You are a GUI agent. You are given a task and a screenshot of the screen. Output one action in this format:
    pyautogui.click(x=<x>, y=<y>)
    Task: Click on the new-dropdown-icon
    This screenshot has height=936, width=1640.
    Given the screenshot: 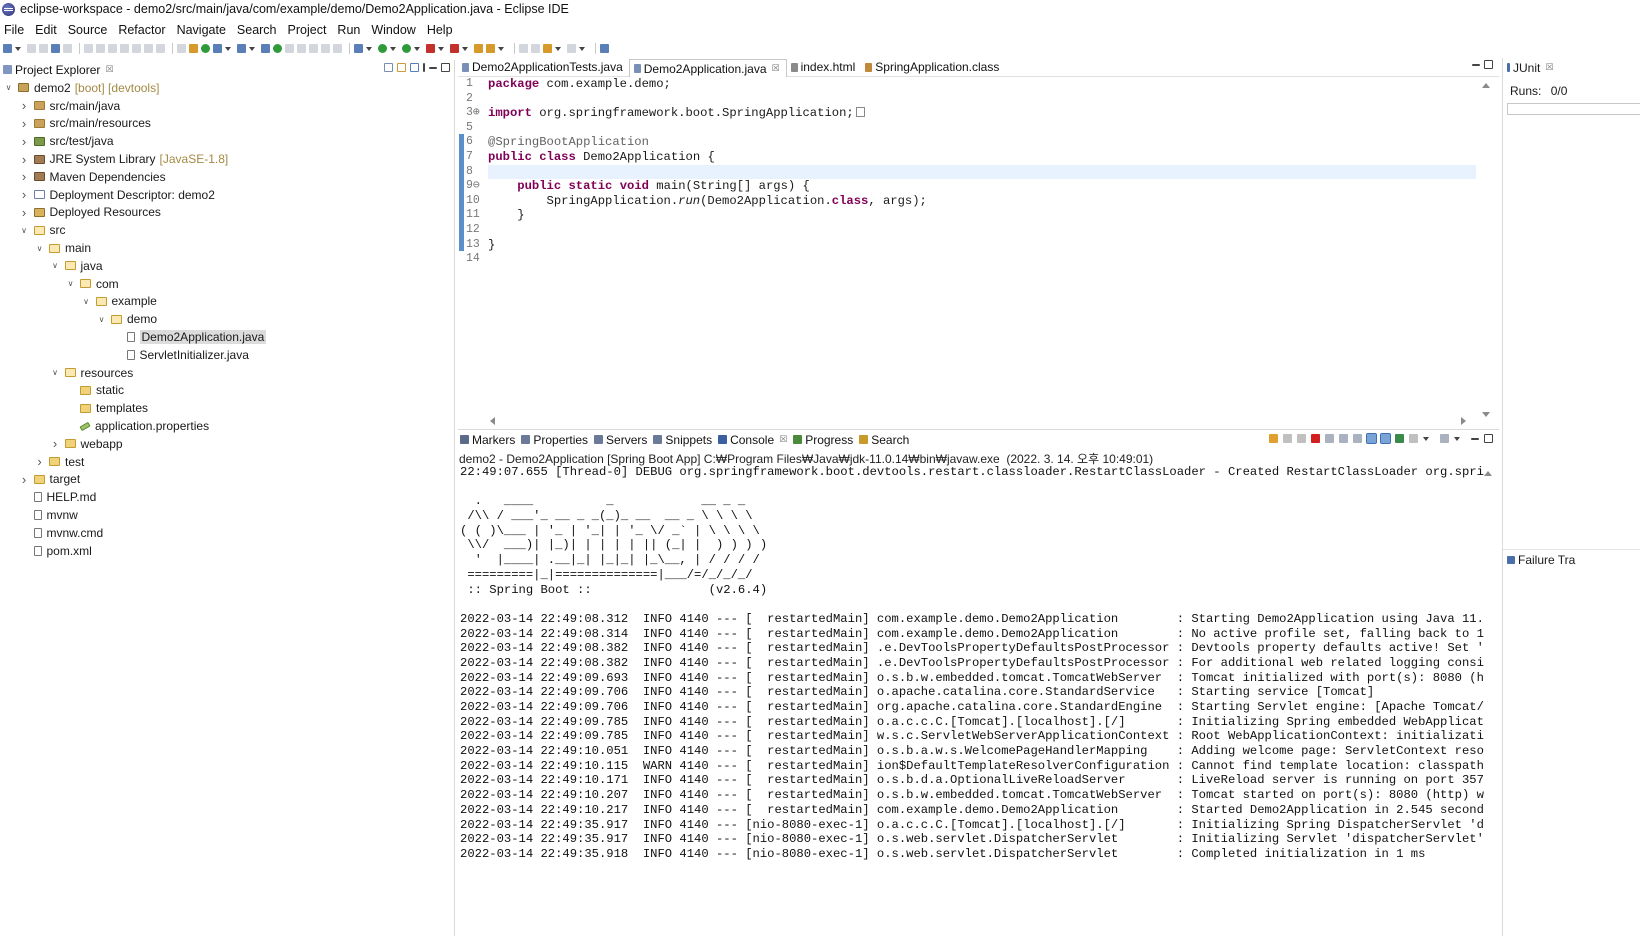 What is the action you would take?
    pyautogui.click(x=18, y=48)
    